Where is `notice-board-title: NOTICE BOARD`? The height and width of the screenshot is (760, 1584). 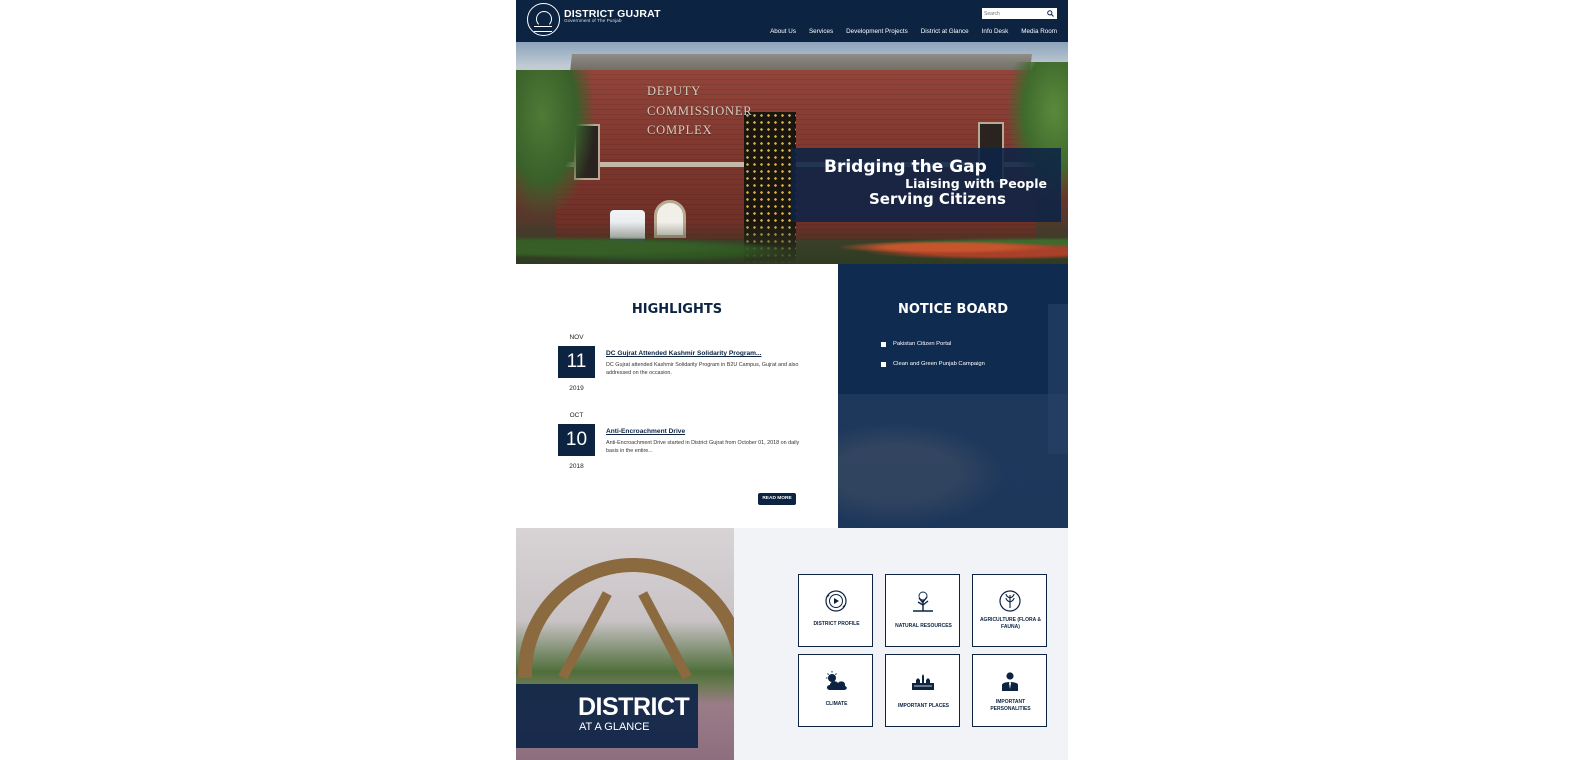
notice-board-title: NOTICE BOARD is located at coordinates (953, 309).